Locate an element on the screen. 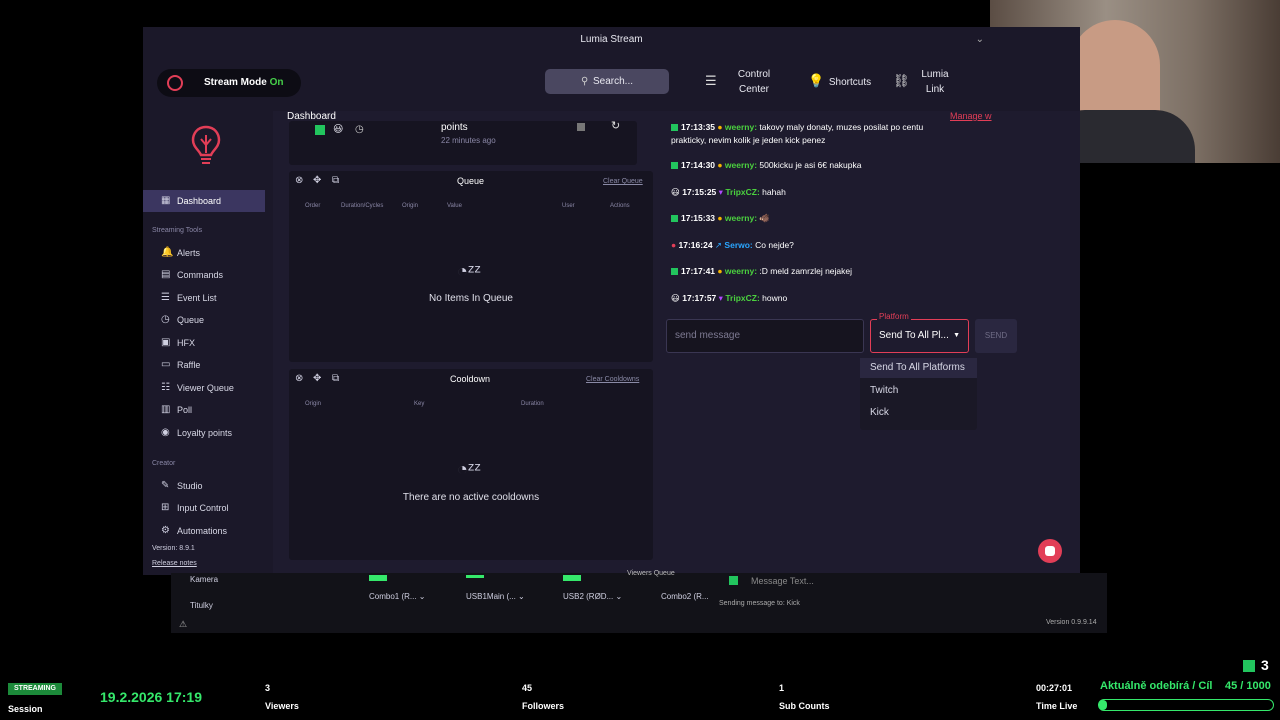 This screenshot has width=1280, height=720. viewers-queue-label: Viewers Queue is located at coordinates (651, 573).